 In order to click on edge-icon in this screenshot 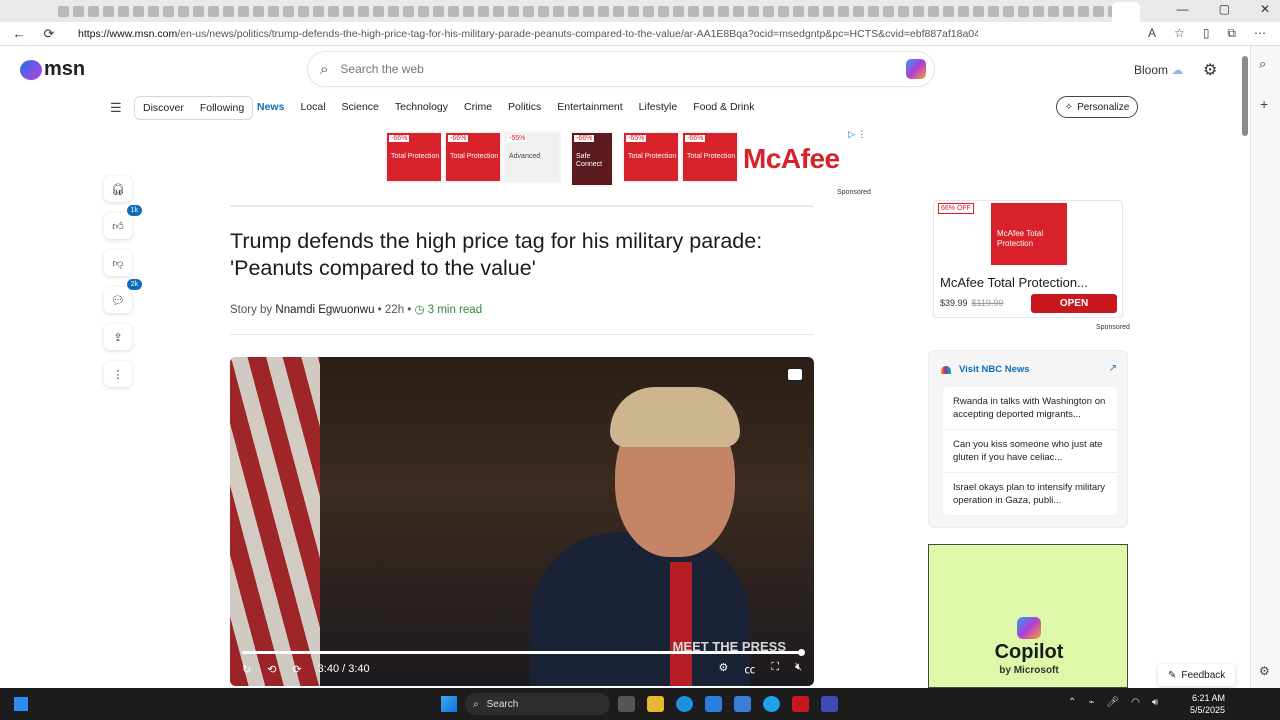, I will do `click(684, 704)`.